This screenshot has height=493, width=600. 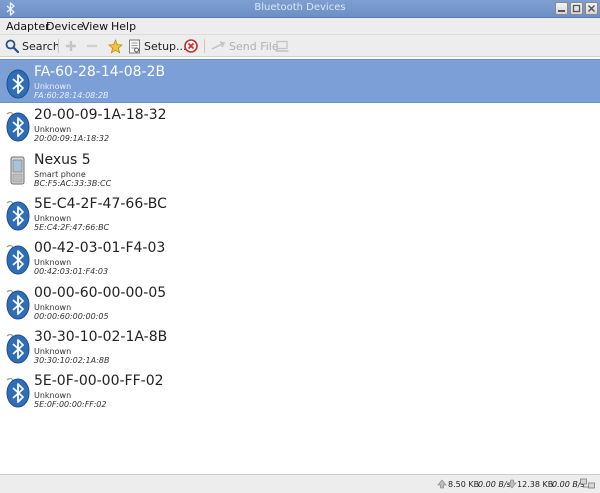 I want to click on send-file-button: Send File, so click(x=245, y=46).